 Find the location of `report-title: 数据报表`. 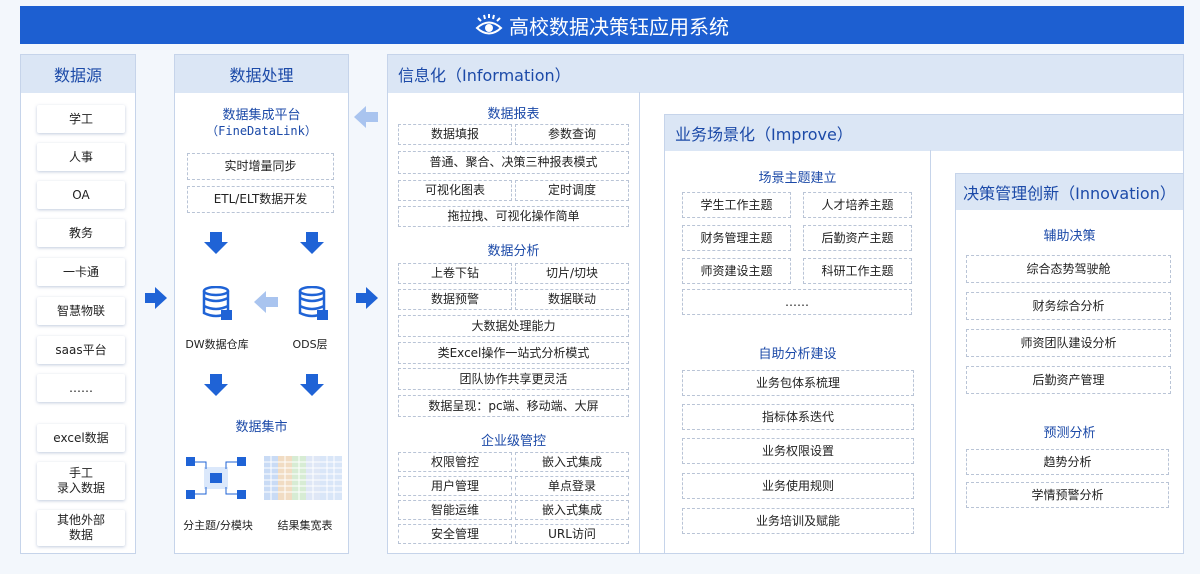

report-title: 数据报表 is located at coordinates (513, 114).